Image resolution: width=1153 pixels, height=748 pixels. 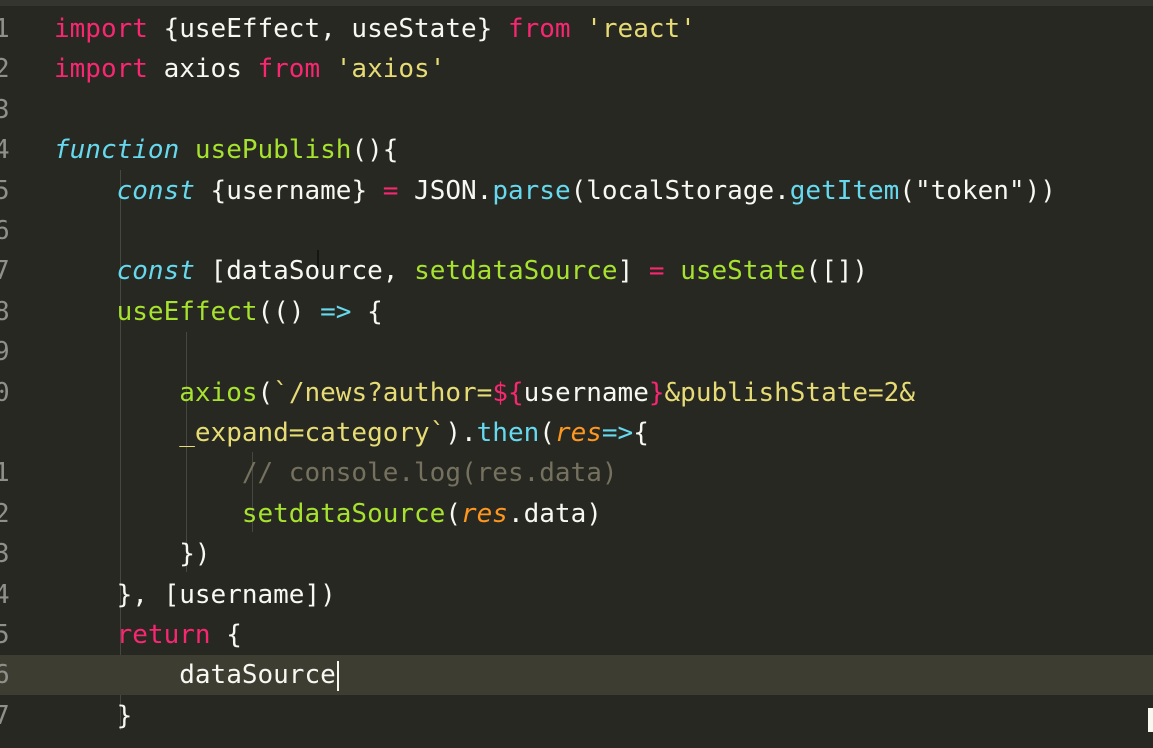 I want to click on code-token: (, so click(x=453, y=513).